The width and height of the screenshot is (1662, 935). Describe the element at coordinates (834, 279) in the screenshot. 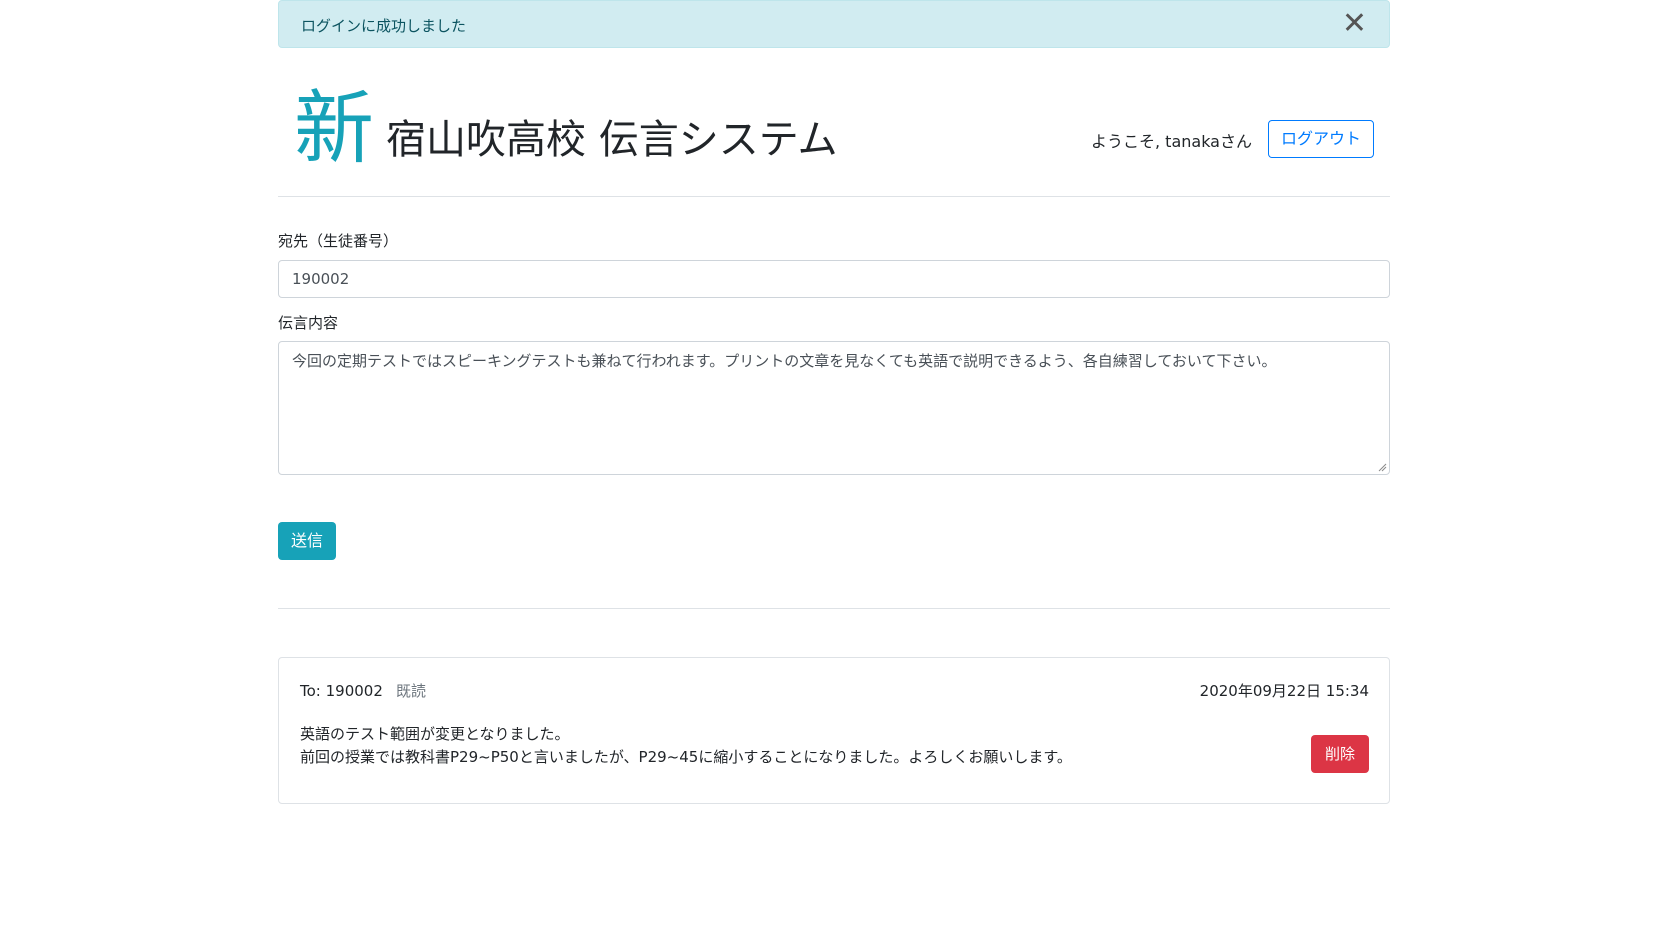

I see `recipient-input: 190002` at that location.